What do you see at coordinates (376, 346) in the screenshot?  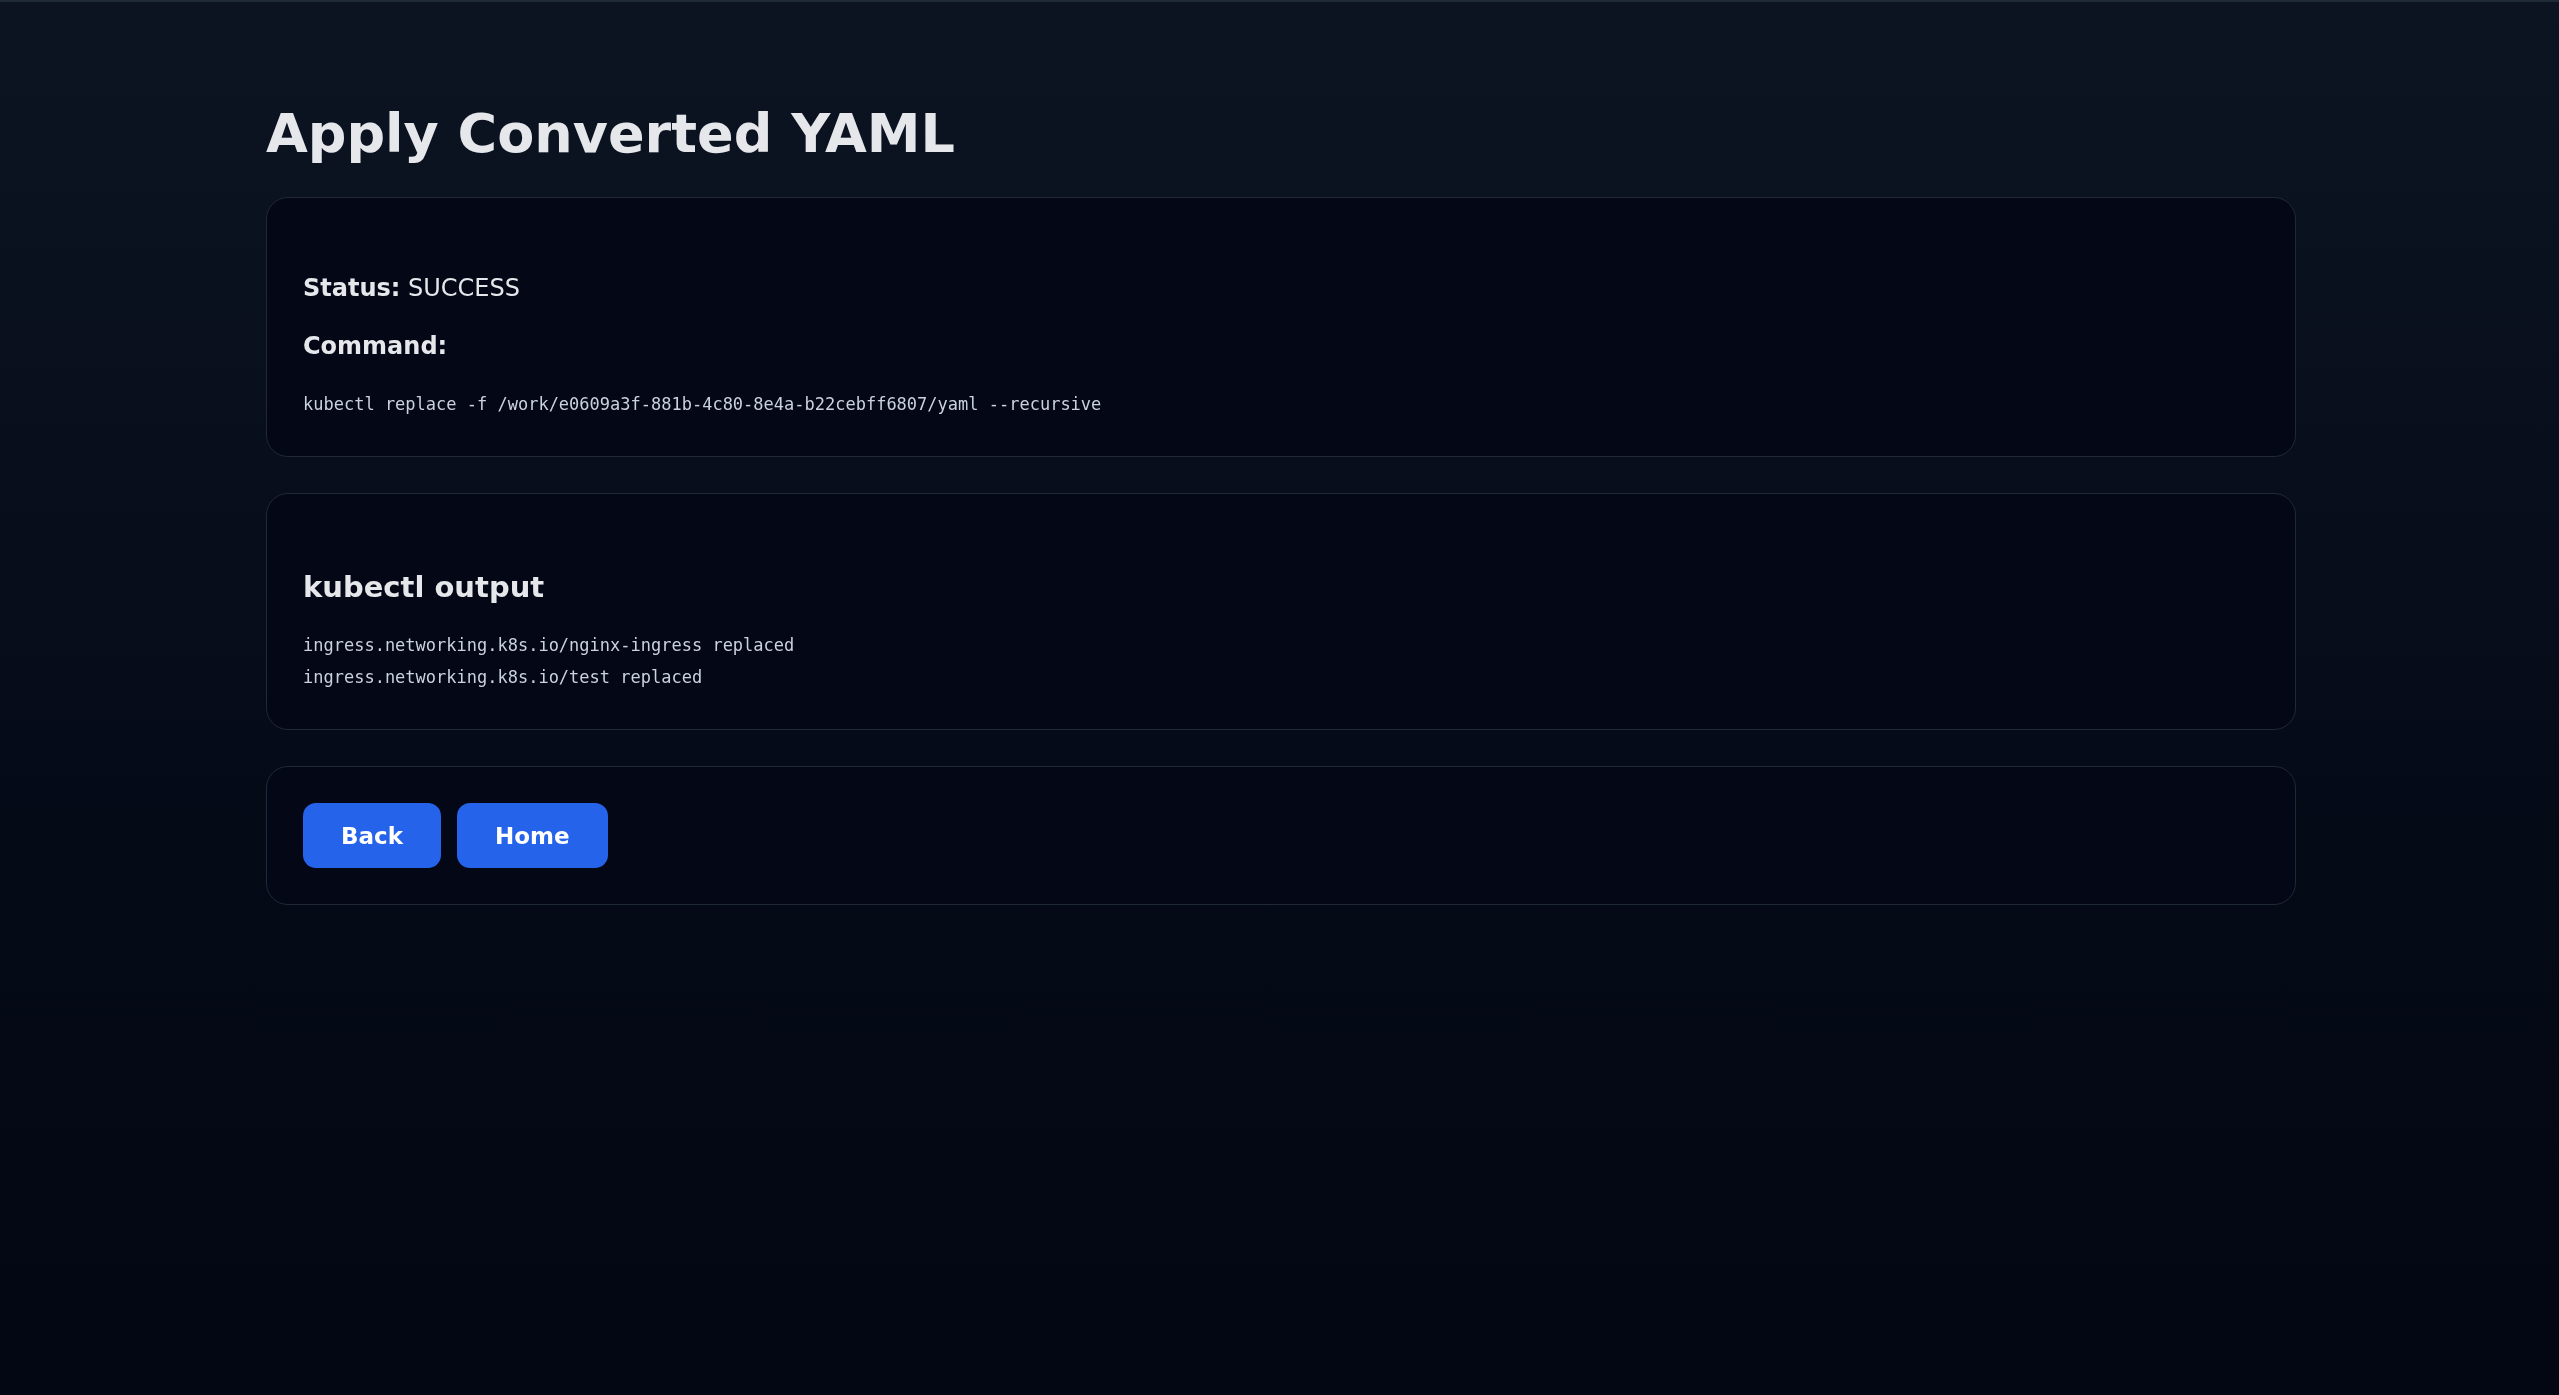 I see `command-label: Command:` at bounding box center [376, 346].